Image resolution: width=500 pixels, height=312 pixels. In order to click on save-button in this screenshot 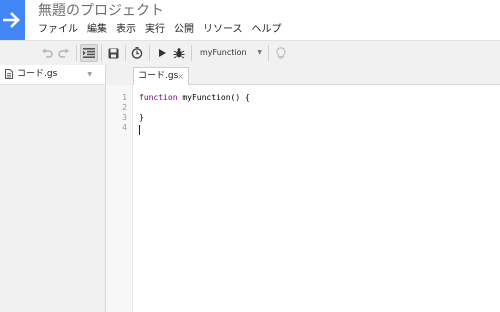, I will do `click(113, 53)`.